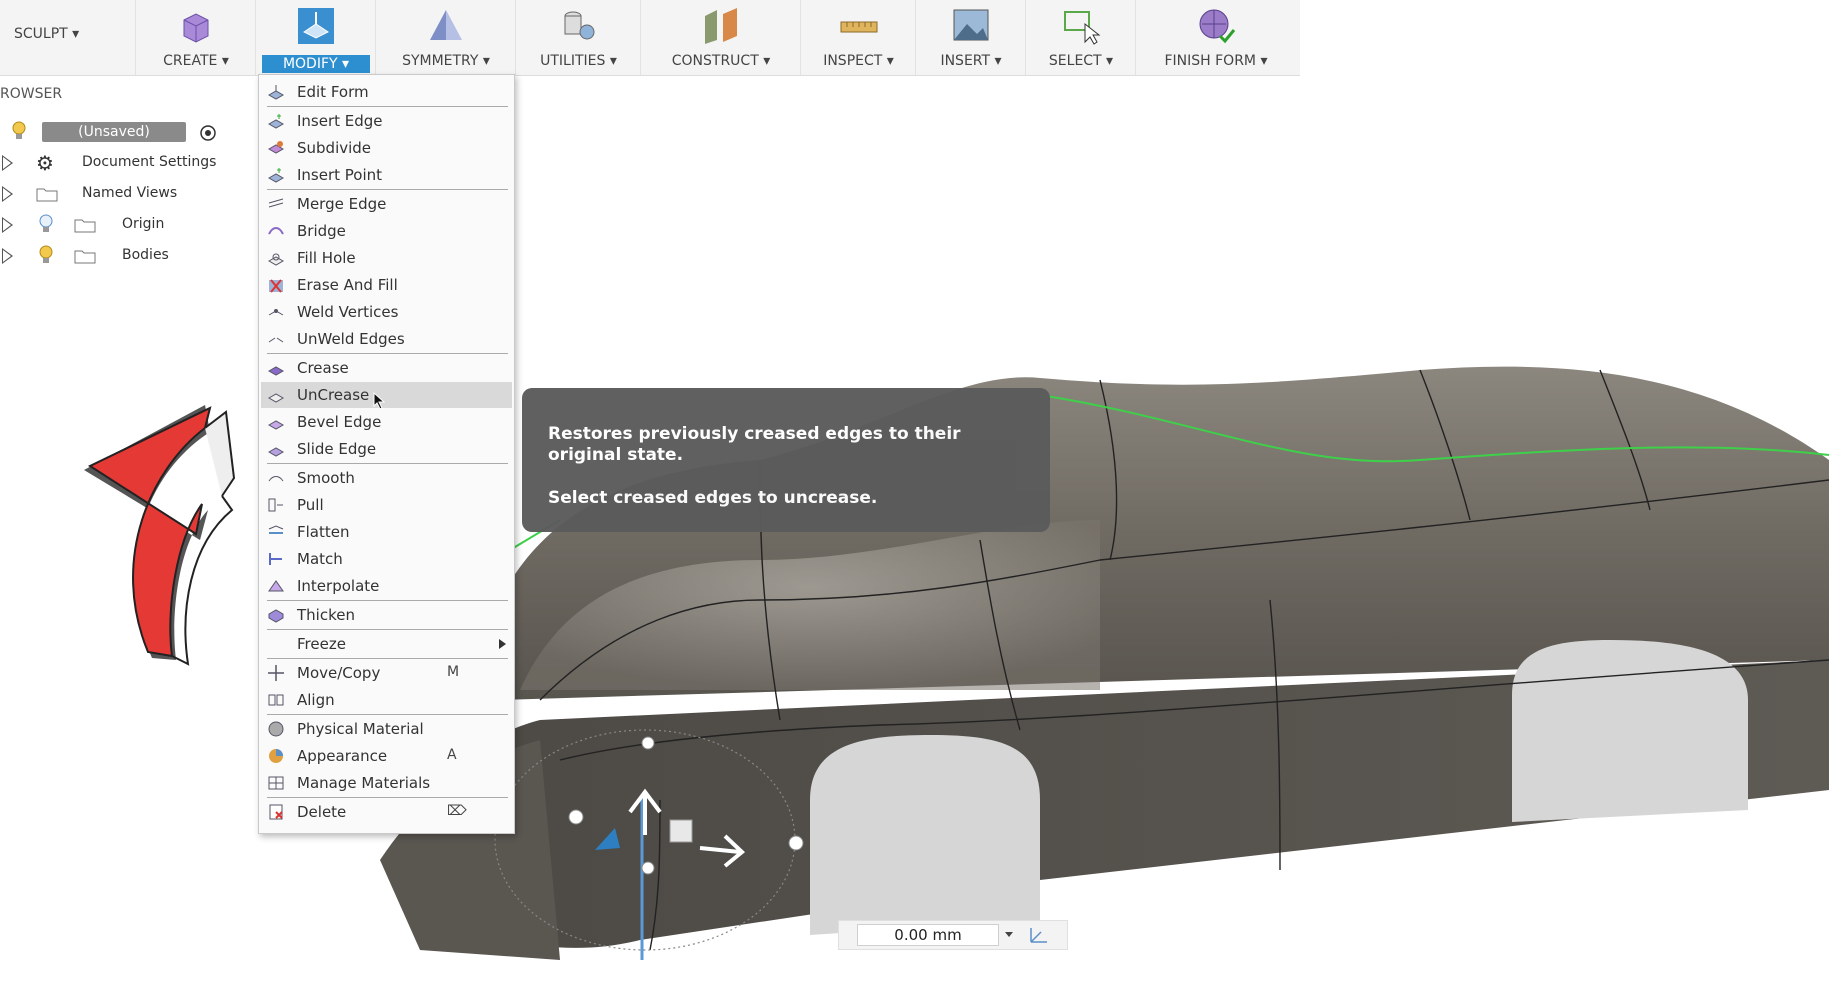  Describe the element at coordinates (276, 783) in the screenshot. I see `manage-materials-icon` at that location.